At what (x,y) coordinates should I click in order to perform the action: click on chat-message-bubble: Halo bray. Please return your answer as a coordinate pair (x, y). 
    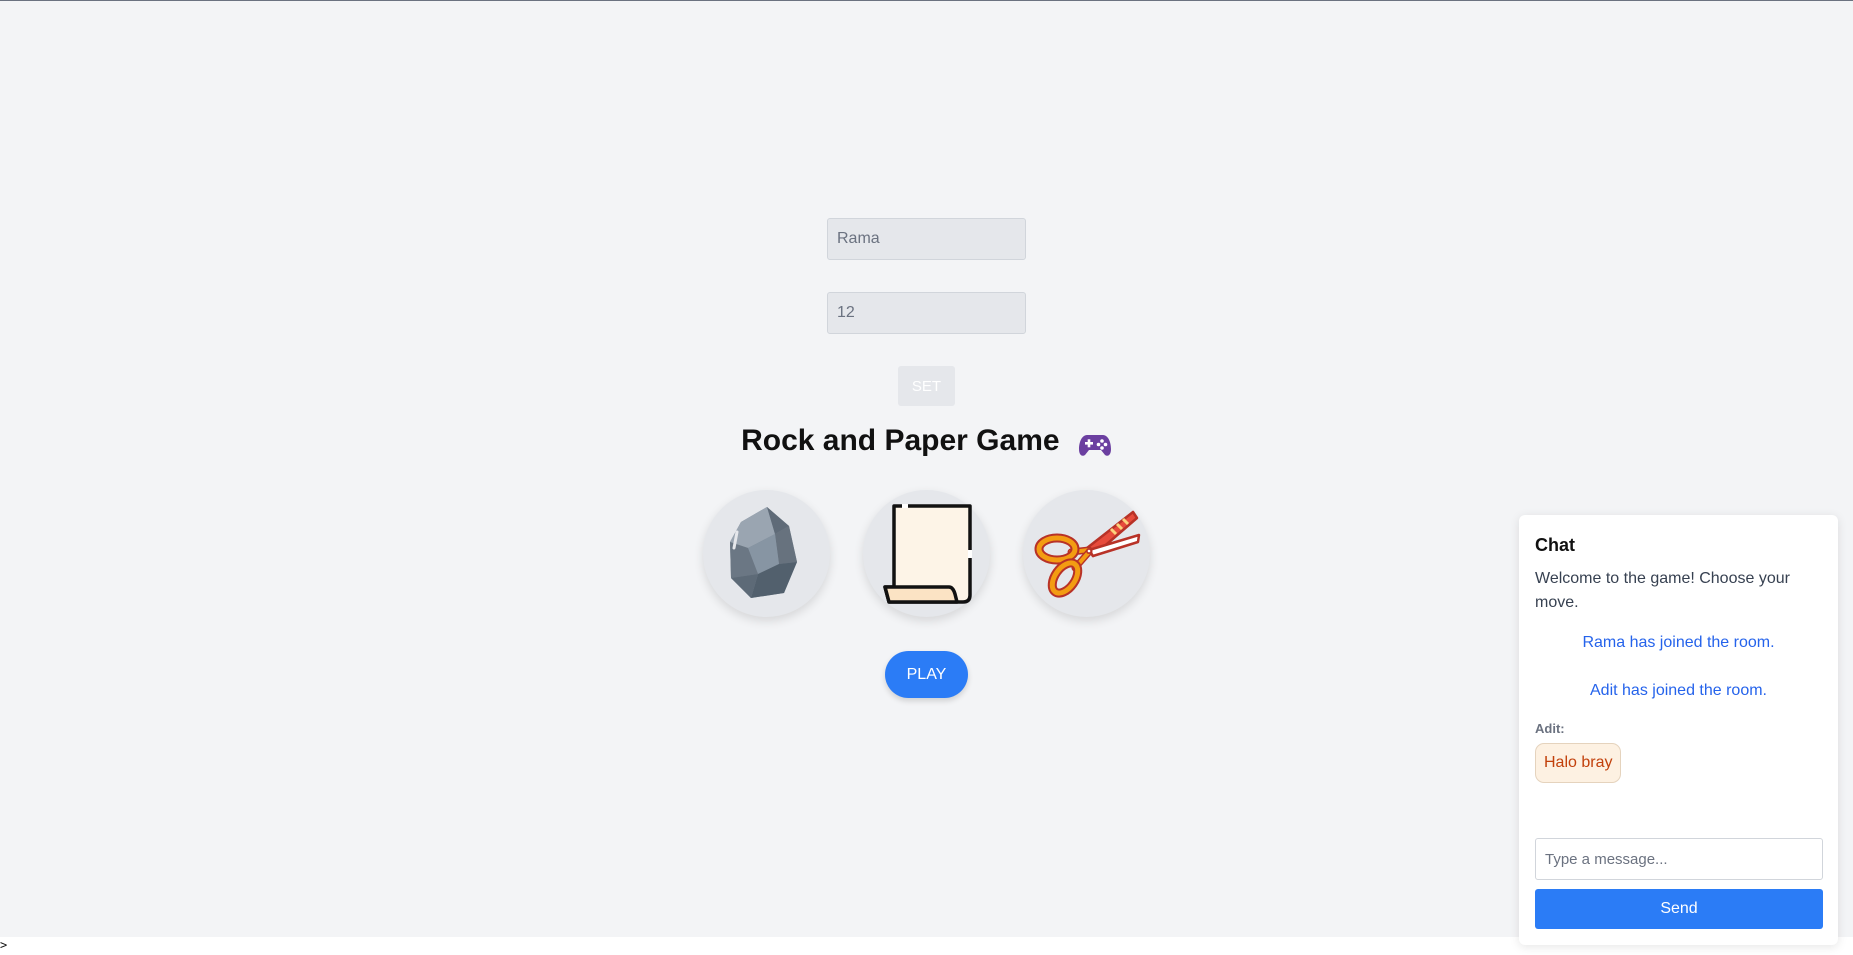
    Looking at the image, I should click on (1578, 763).